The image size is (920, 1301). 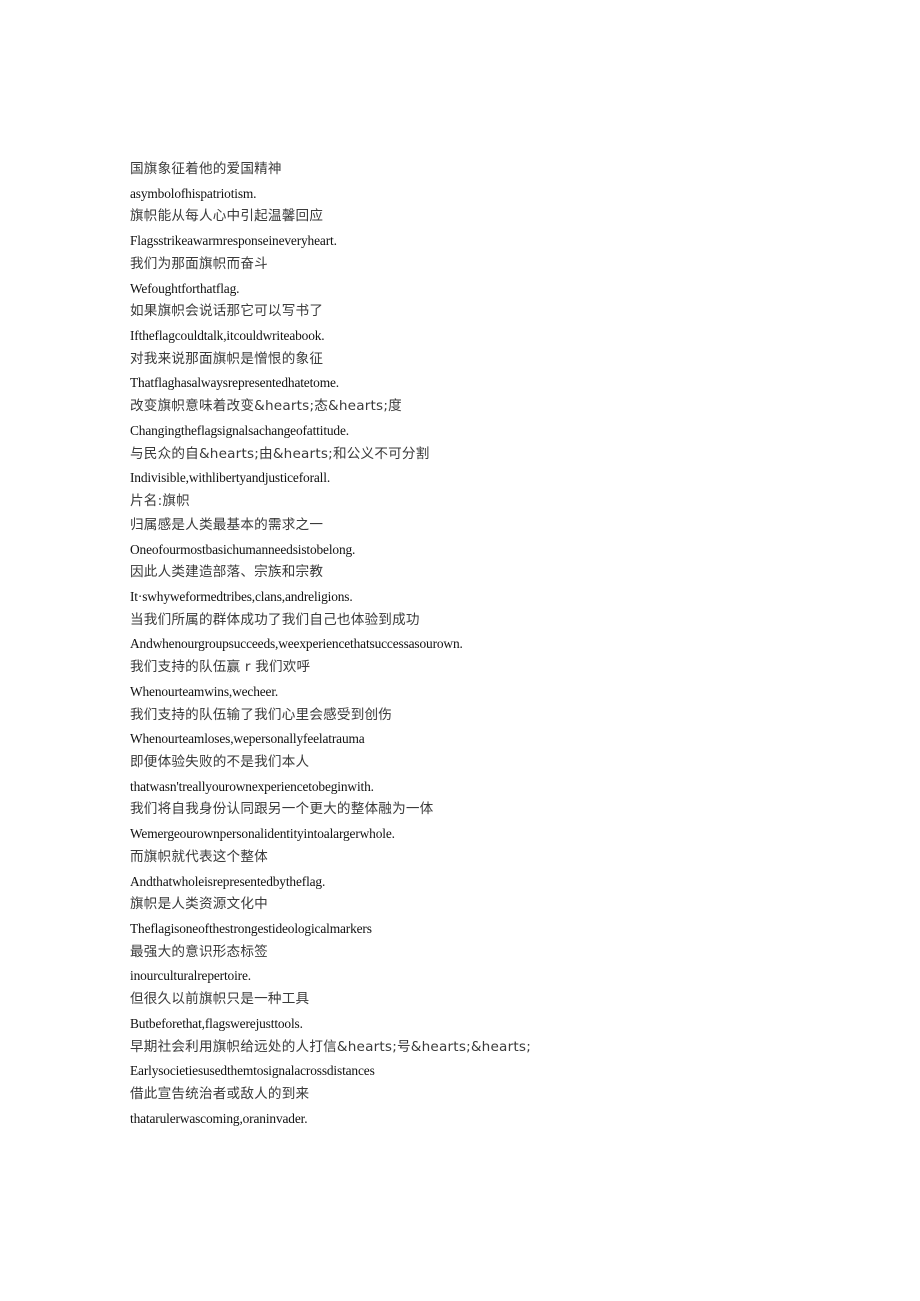 What do you see at coordinates (227, 311) in the screenshot?
I see `text-line: 如果旗帜会说话那它可以写书了` at bounding box center [227, 311].